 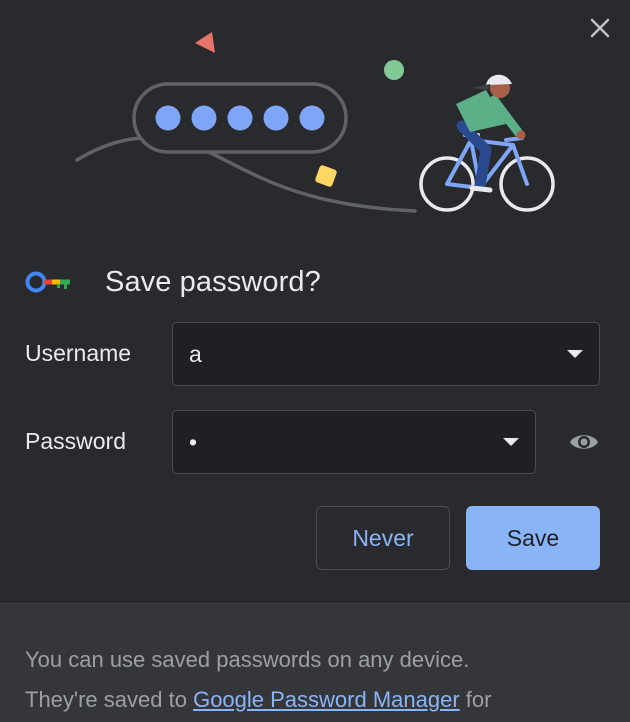 I want to click on close-button, so click(x=600, y=28).